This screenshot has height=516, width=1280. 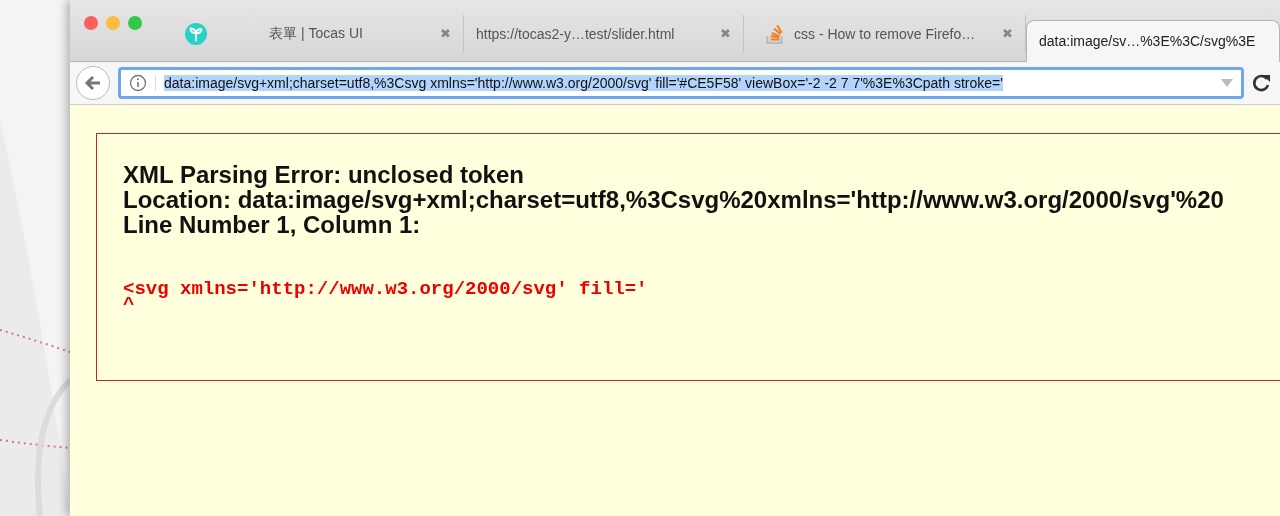 What do you see at coordinates (272, 224) in the screenshot?
I see `error-message: Line Number 1, Column 1:` at bounding box center [272, 224].